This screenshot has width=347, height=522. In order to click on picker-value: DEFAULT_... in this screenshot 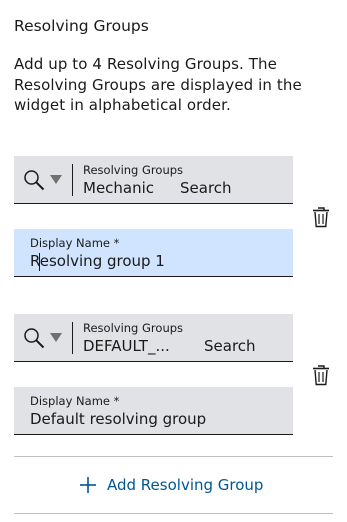, I will do `click(126, 346)`.